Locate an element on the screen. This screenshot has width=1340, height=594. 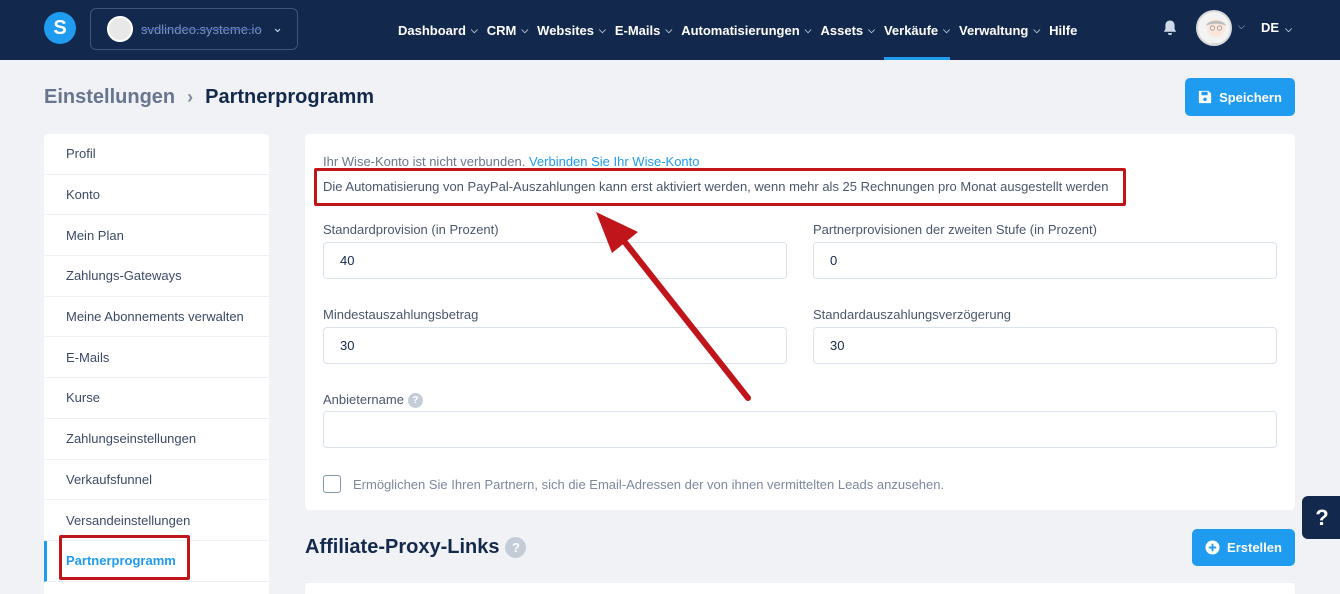
provider-name-label: Anbietername? is located at coordinates (373, 400).